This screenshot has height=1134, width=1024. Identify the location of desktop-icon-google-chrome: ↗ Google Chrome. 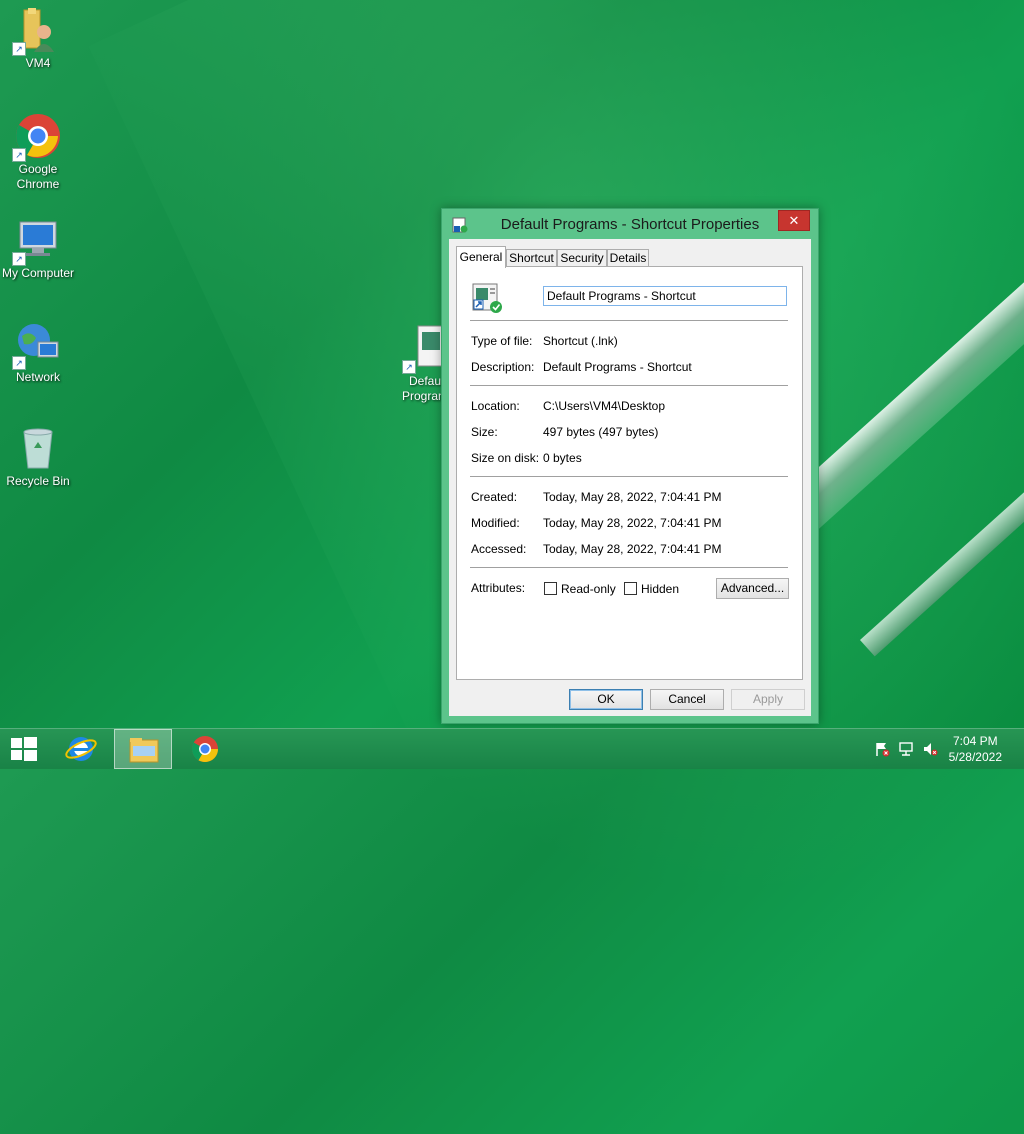
(38, 152).